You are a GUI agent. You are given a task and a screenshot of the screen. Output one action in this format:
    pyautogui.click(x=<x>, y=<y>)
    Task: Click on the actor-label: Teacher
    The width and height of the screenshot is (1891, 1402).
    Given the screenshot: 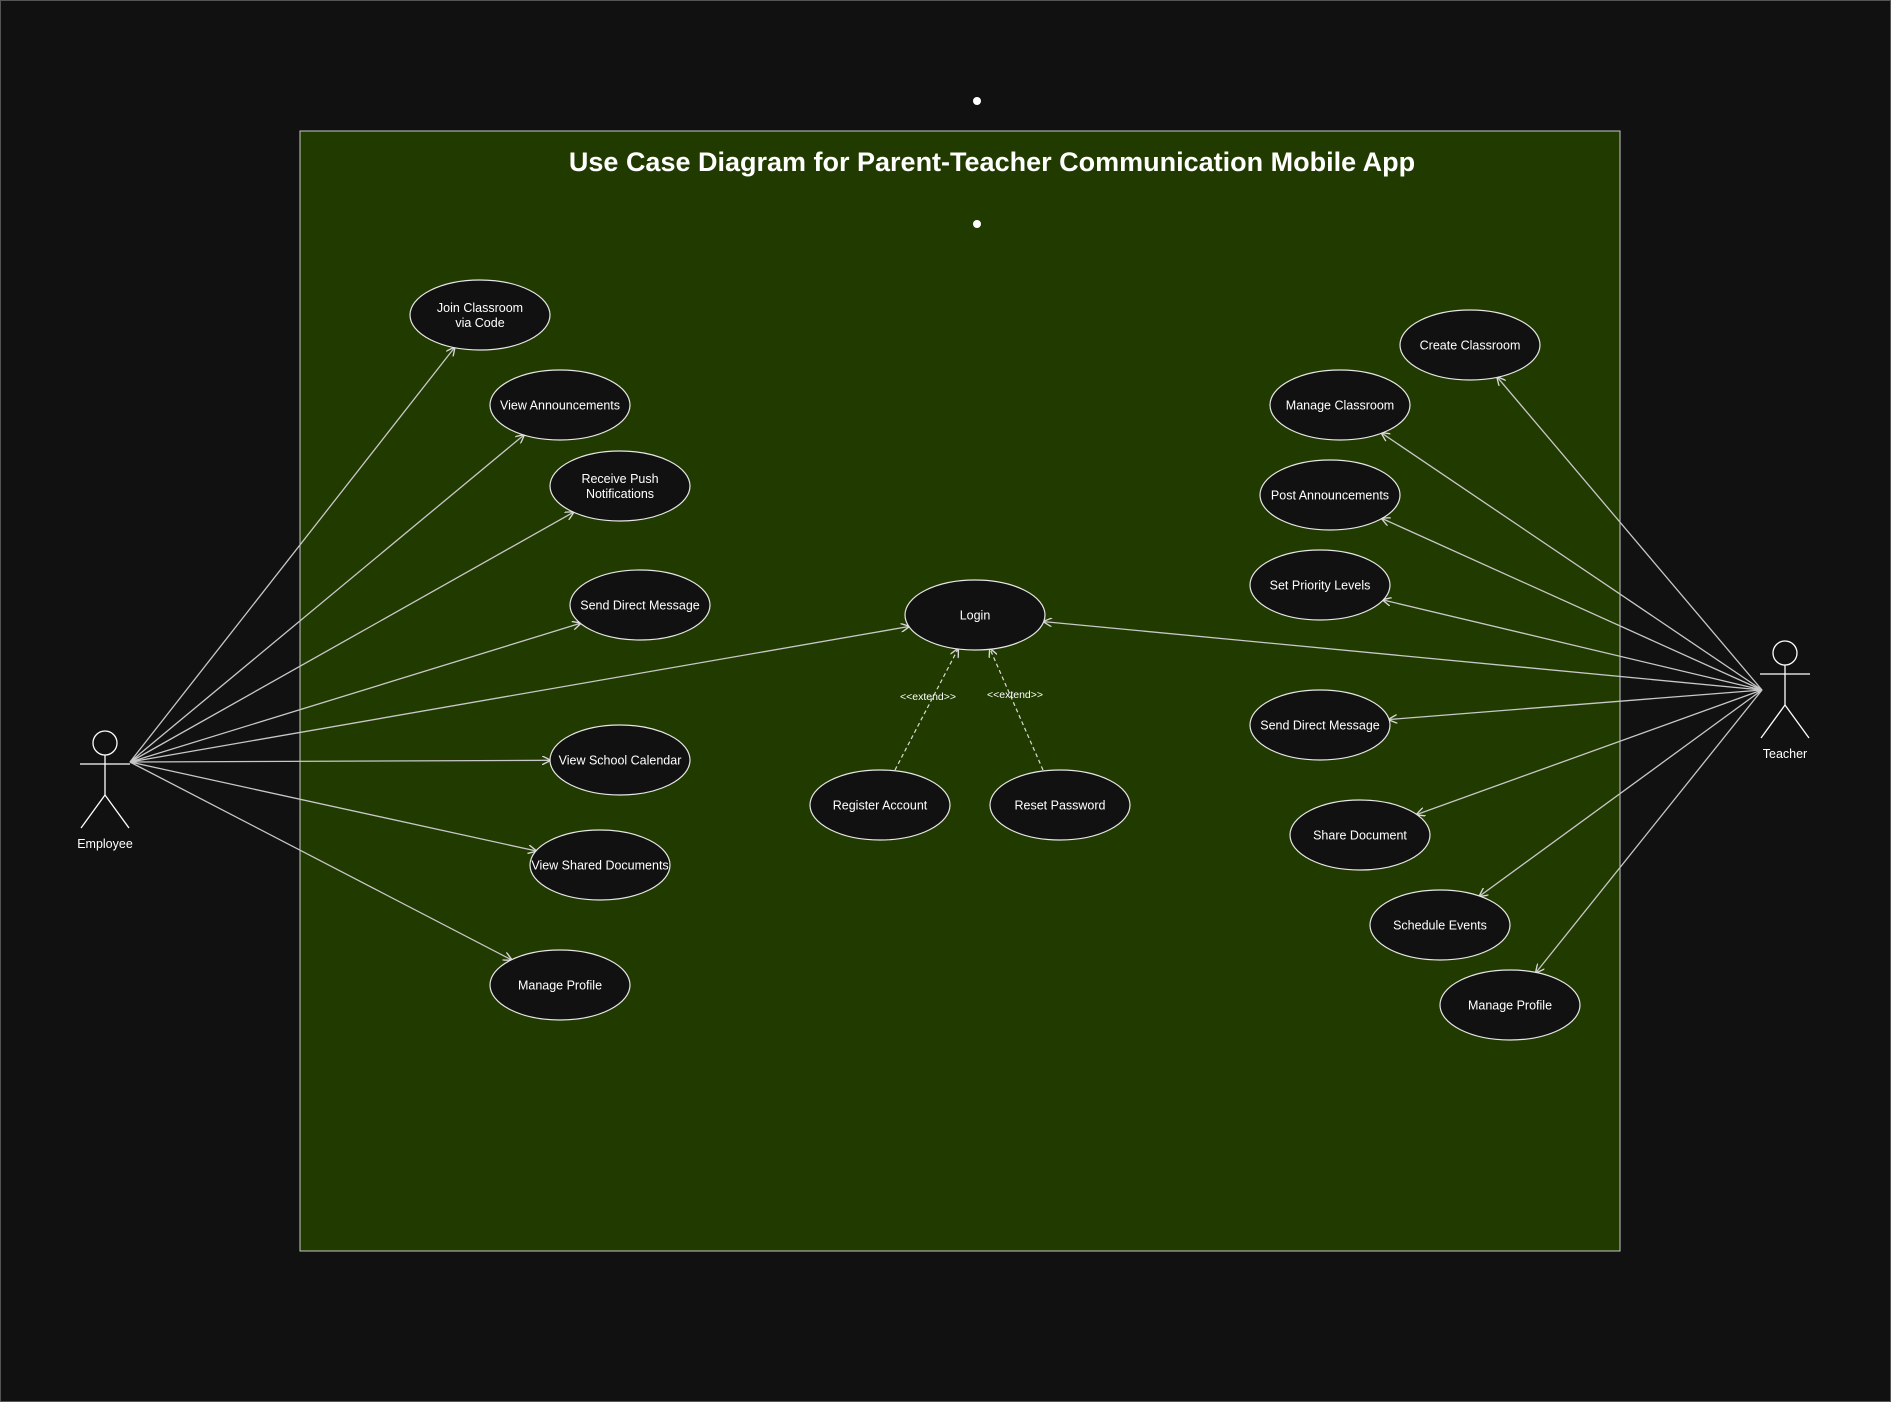 What is the action you would take?
    pyautogui.click(x=1785, y=754)
    